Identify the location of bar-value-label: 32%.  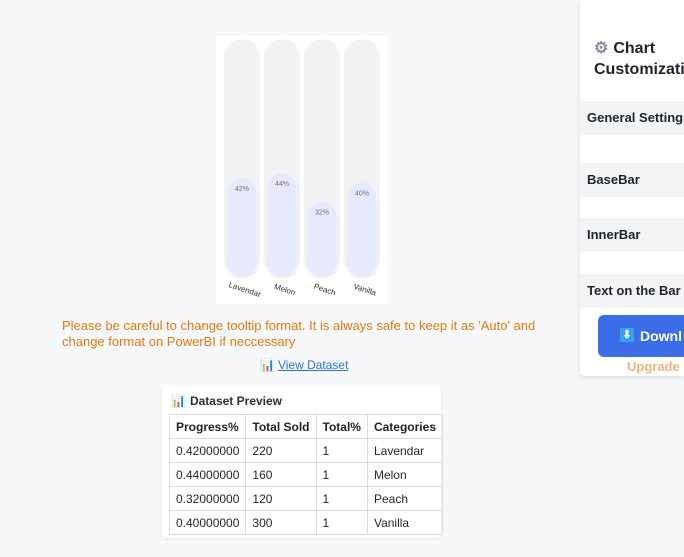
(322, 212).